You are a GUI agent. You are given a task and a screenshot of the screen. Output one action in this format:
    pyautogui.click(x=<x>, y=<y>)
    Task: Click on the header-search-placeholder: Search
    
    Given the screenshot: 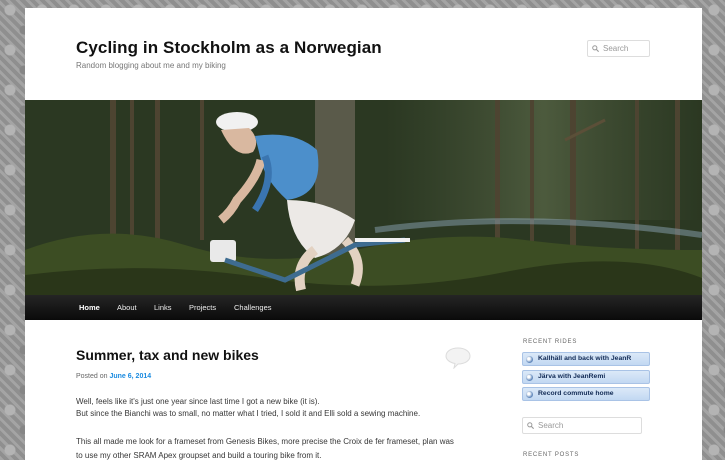 What is the action you would take?
    pyautogui.click(x=616, y=48)
    